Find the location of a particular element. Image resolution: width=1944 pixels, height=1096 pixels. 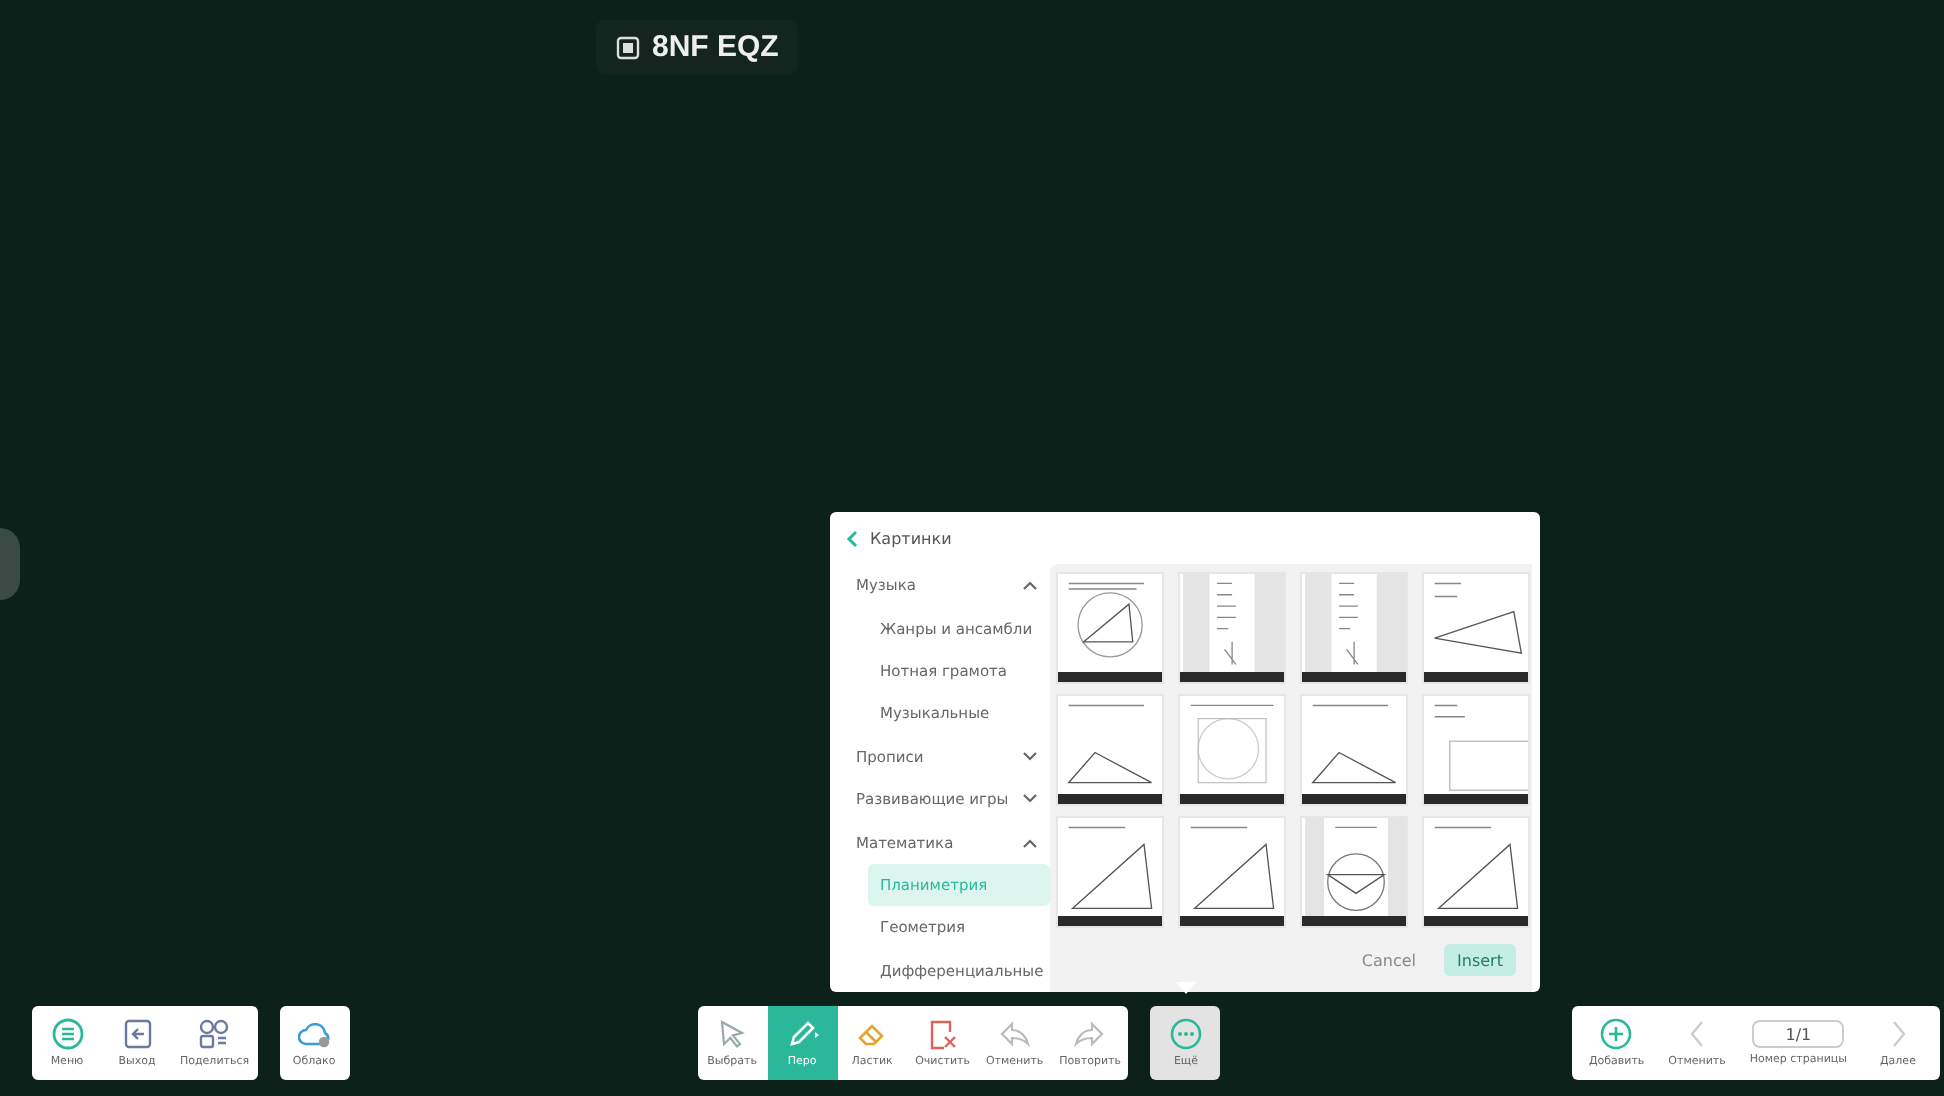

redo-icon is located at coordinates (1090, 1034).